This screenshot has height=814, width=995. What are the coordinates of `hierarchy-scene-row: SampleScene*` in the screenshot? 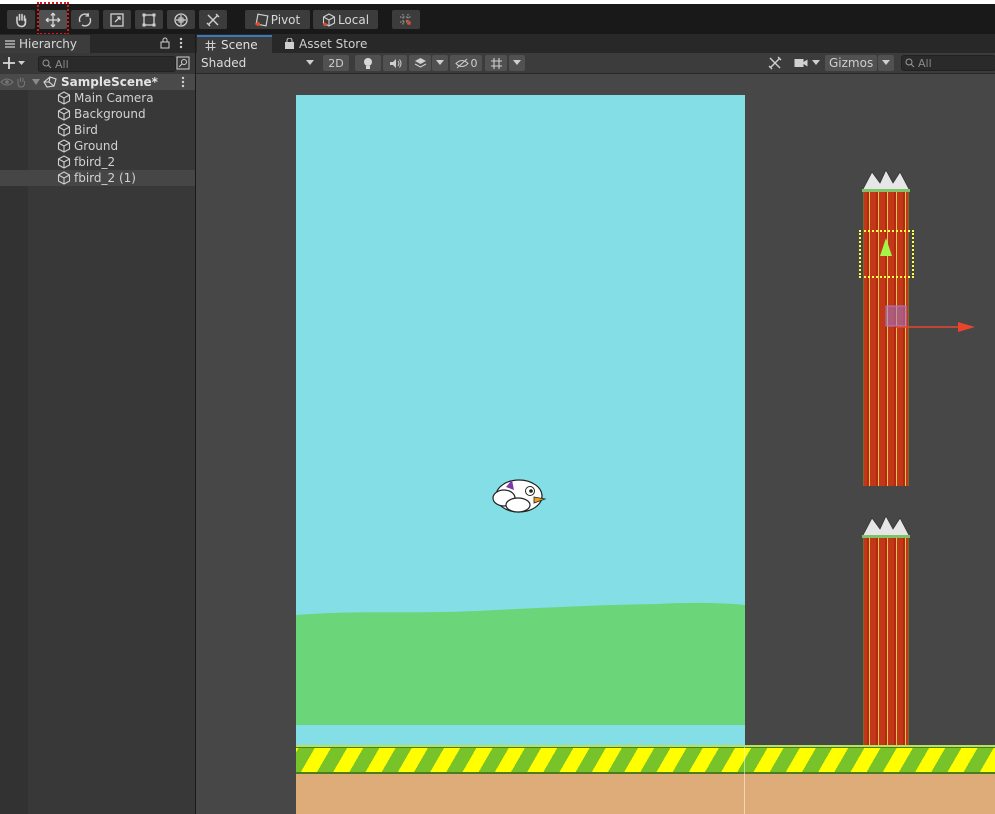 It's located at (97, 82).